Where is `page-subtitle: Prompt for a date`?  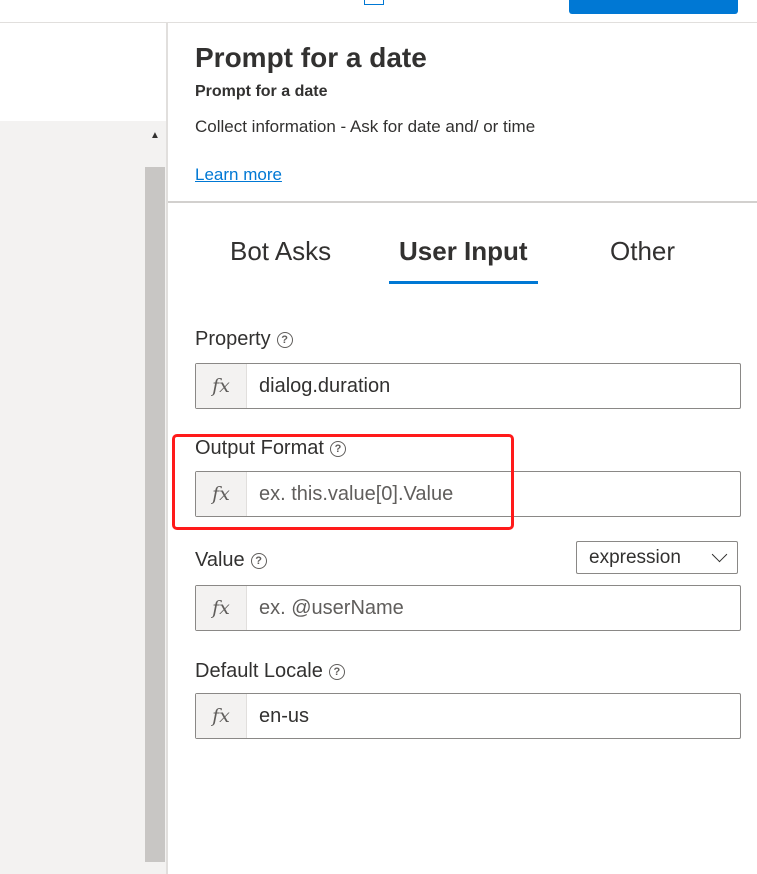
page-subtitle: Prompt for a date is located at coordinates (261, 91).